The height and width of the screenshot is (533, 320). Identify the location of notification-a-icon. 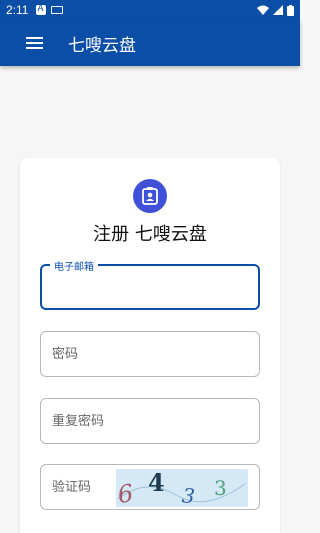
(41, 9).